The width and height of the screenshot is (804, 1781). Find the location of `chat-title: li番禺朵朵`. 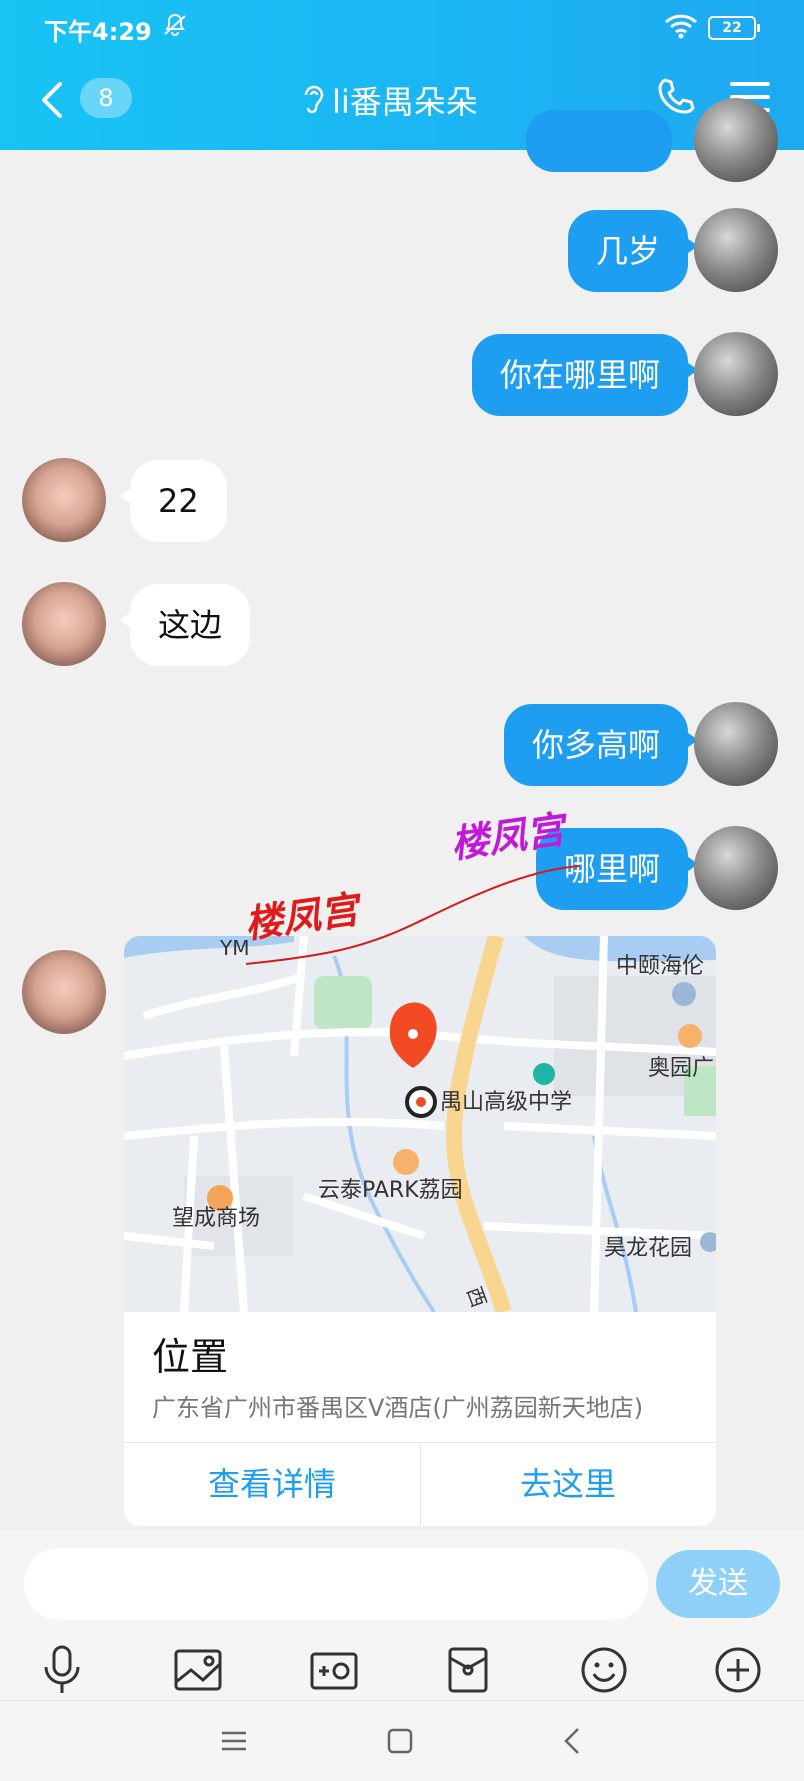

chat-title: li番禺朵朵 is located at coordinates (405, 102).